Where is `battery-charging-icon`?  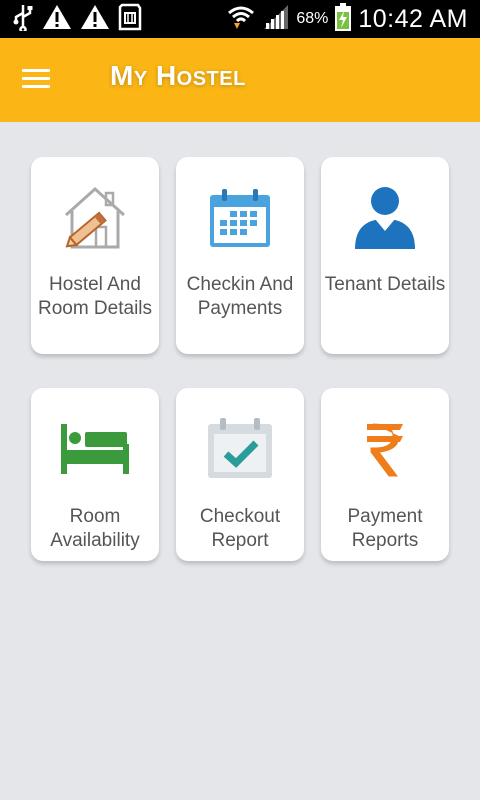 battery-charging-icon is located at coordinates (343, 19).